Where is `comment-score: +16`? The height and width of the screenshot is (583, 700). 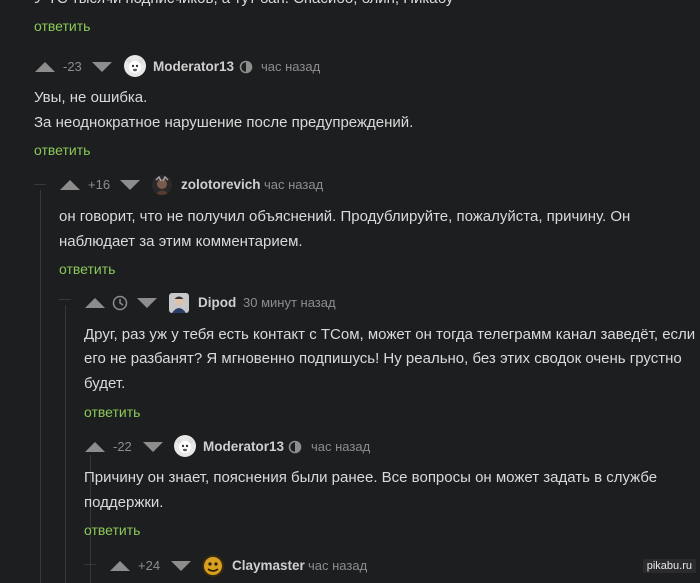
comment-score: +16 is located at coordinates (99, 184).